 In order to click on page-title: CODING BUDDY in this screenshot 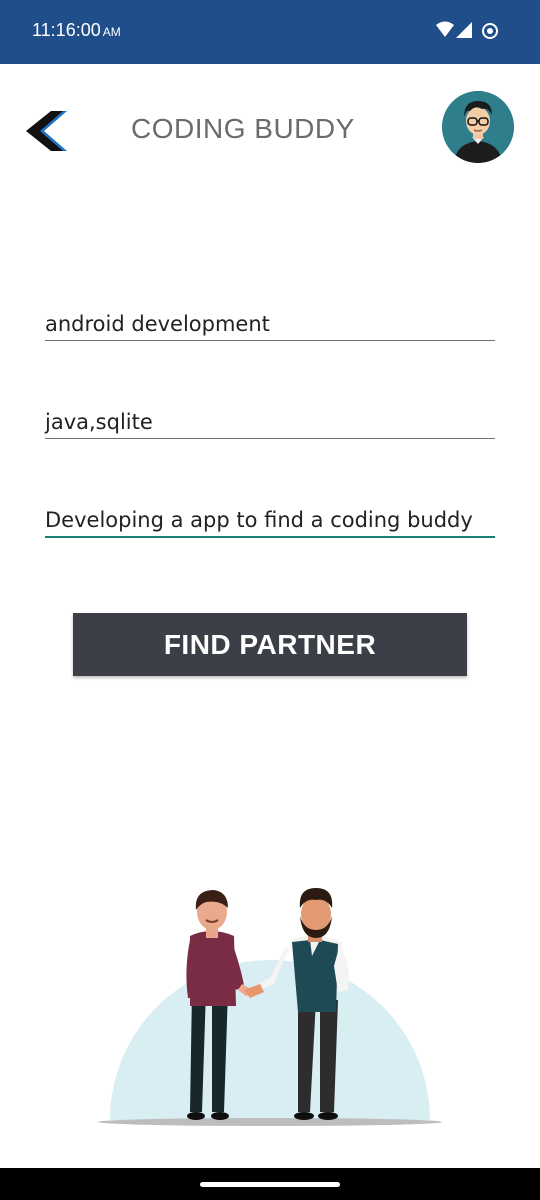, I will do `click(243, 128)`.